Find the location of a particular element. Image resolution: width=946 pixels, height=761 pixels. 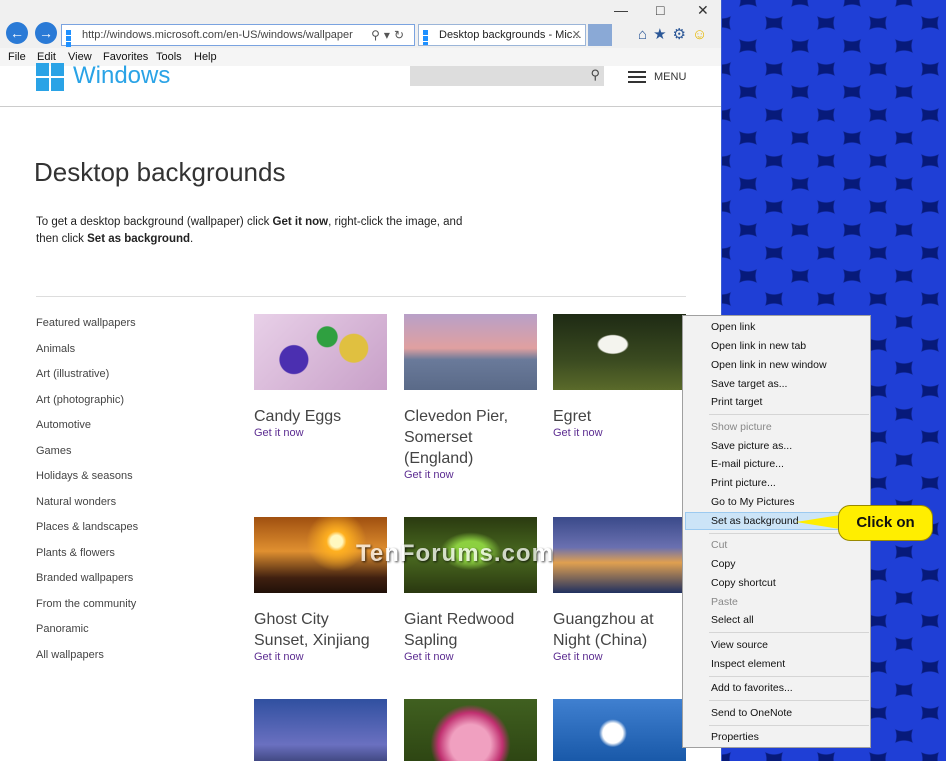

ctx-paste: Paste is located at coordinates (724, 602).